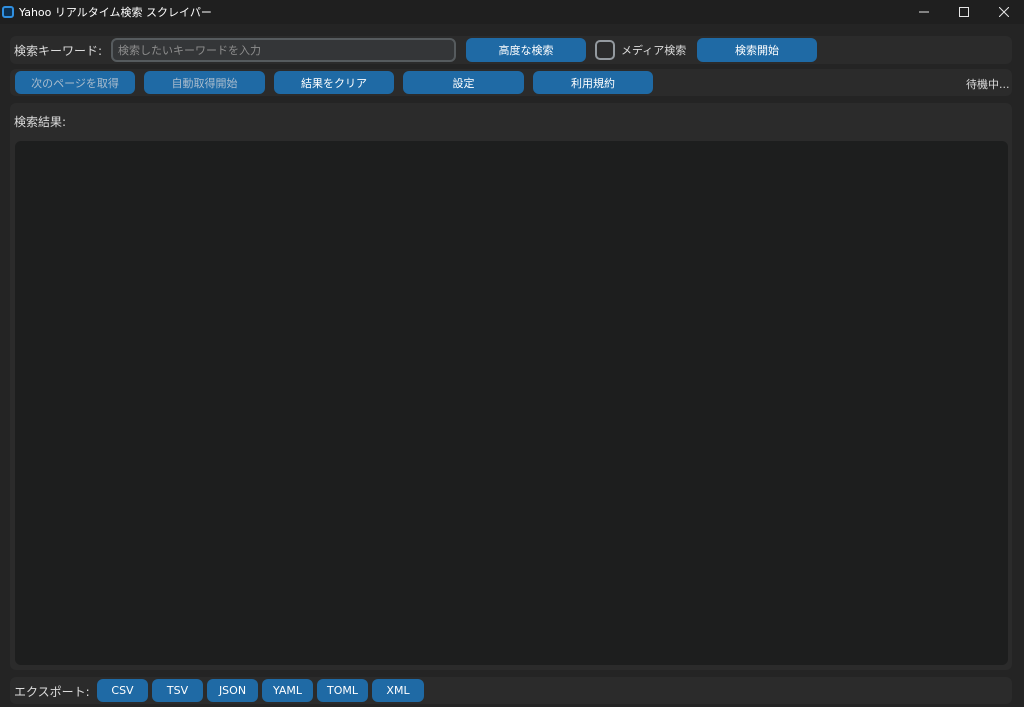 The height and width of the screenshot is (707, 1024). What do you see at coordinates (342, 690) in the screenshot?
I see `export-toml-button: TOML` at bounding box center [342, 690].